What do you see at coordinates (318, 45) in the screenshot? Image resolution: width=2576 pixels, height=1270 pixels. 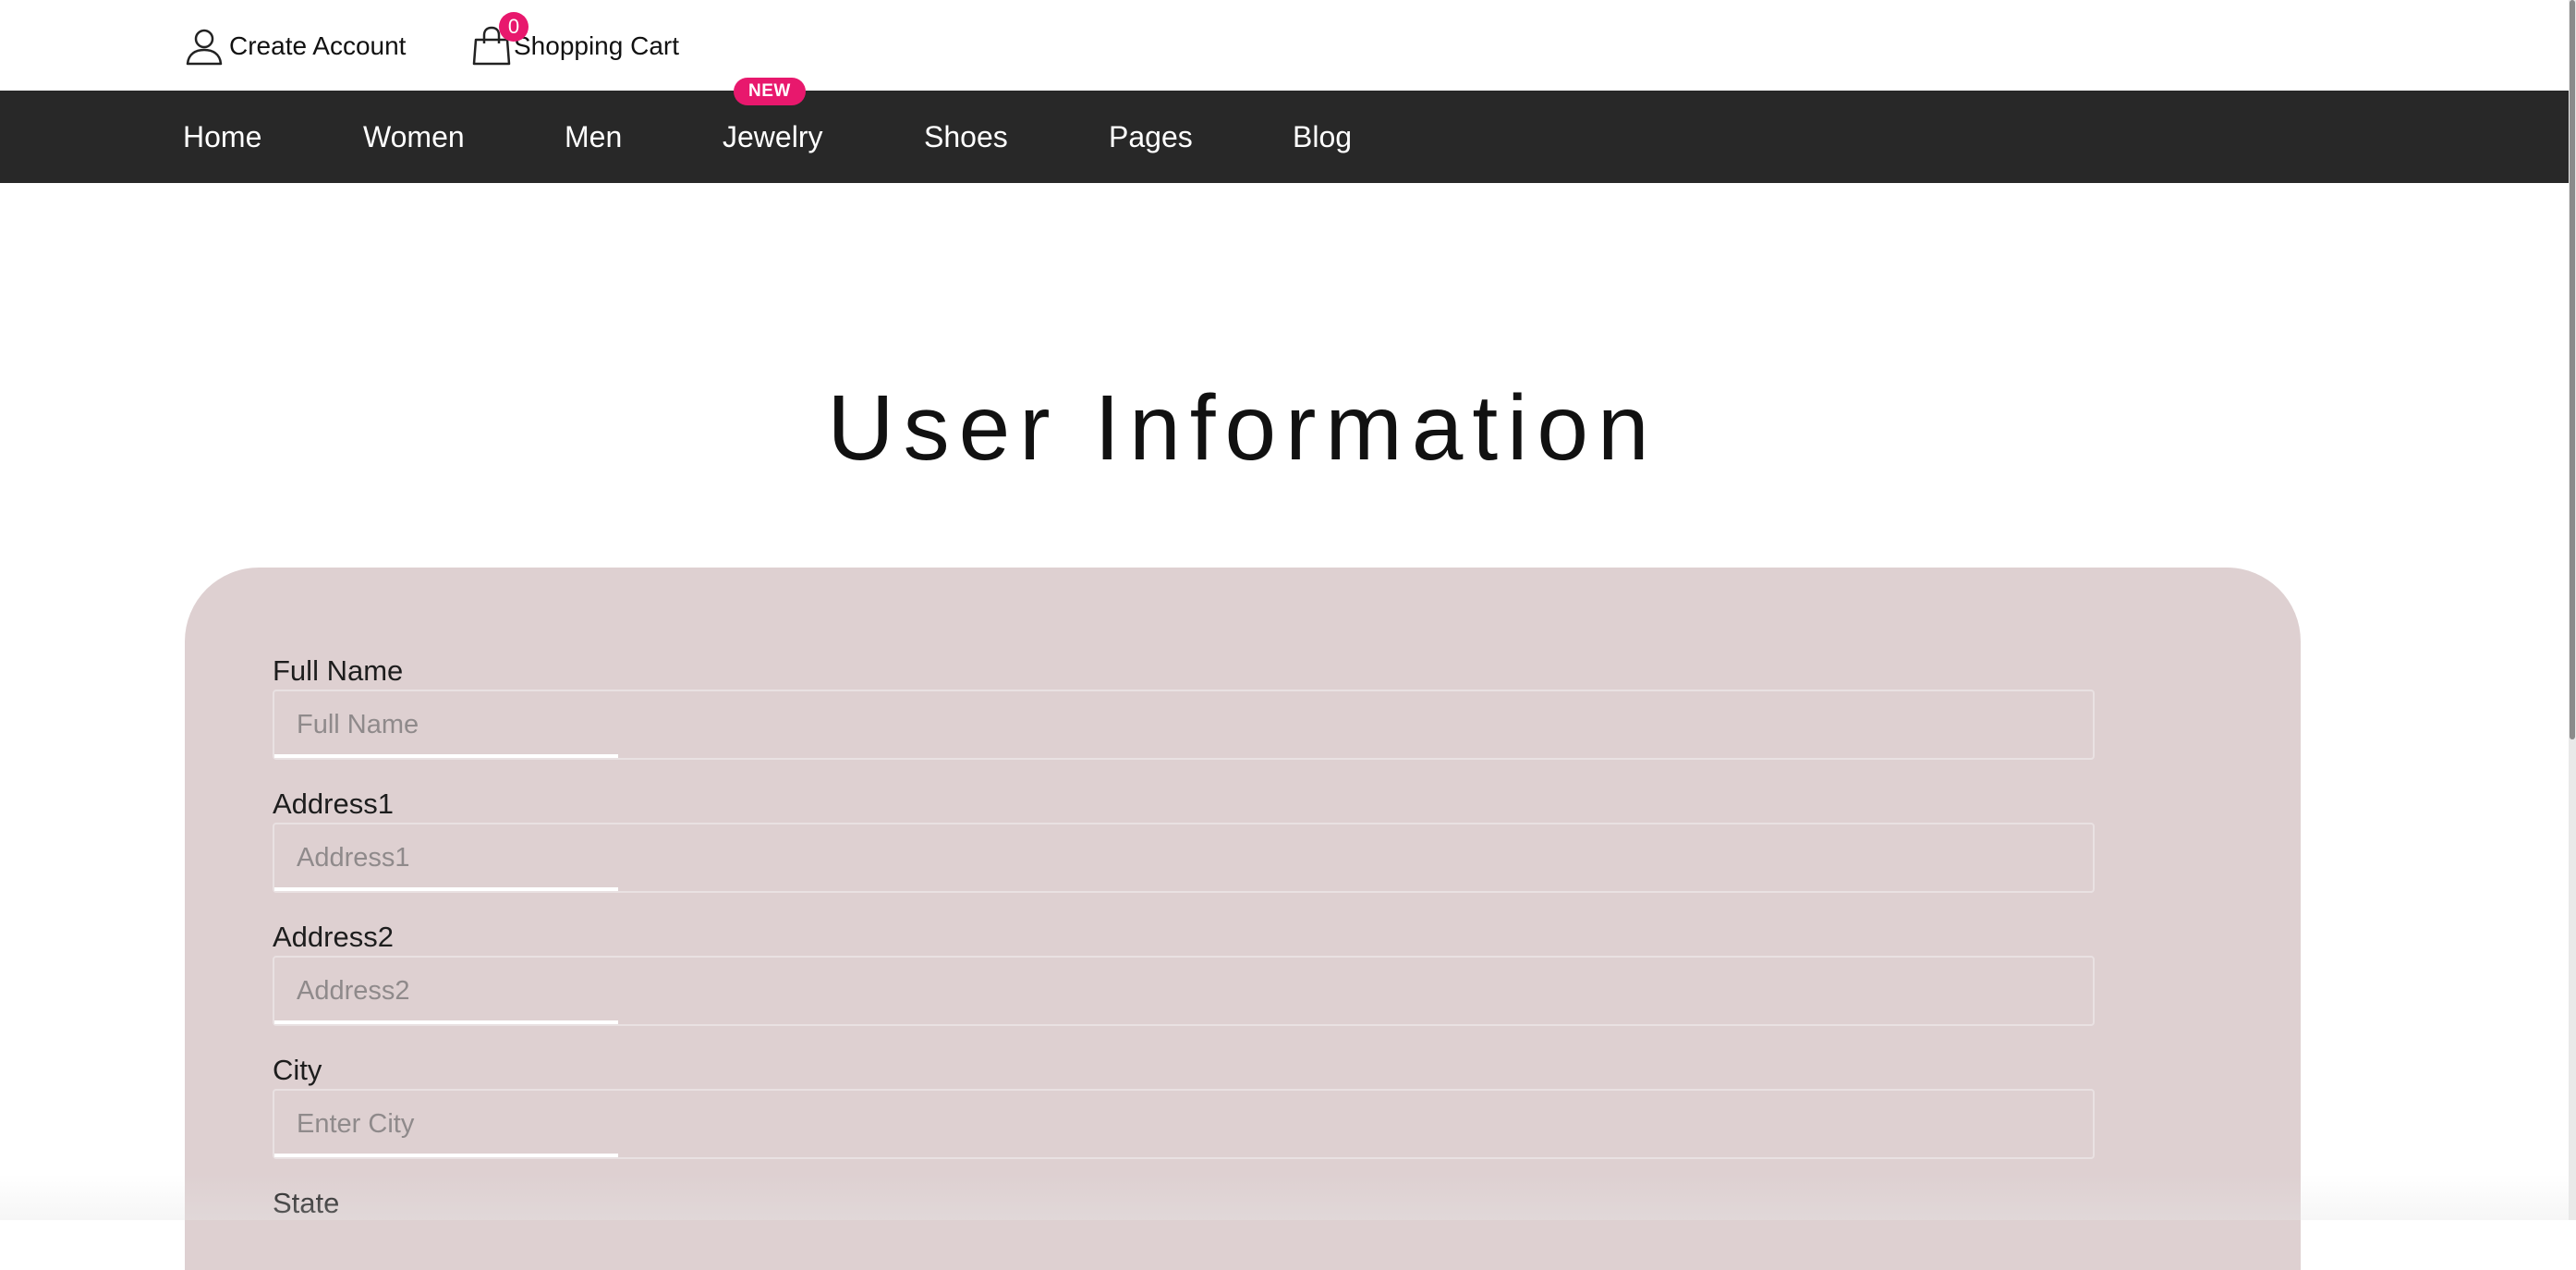 I see `create-account-label: Create Account` at bounding box center [318, 45].